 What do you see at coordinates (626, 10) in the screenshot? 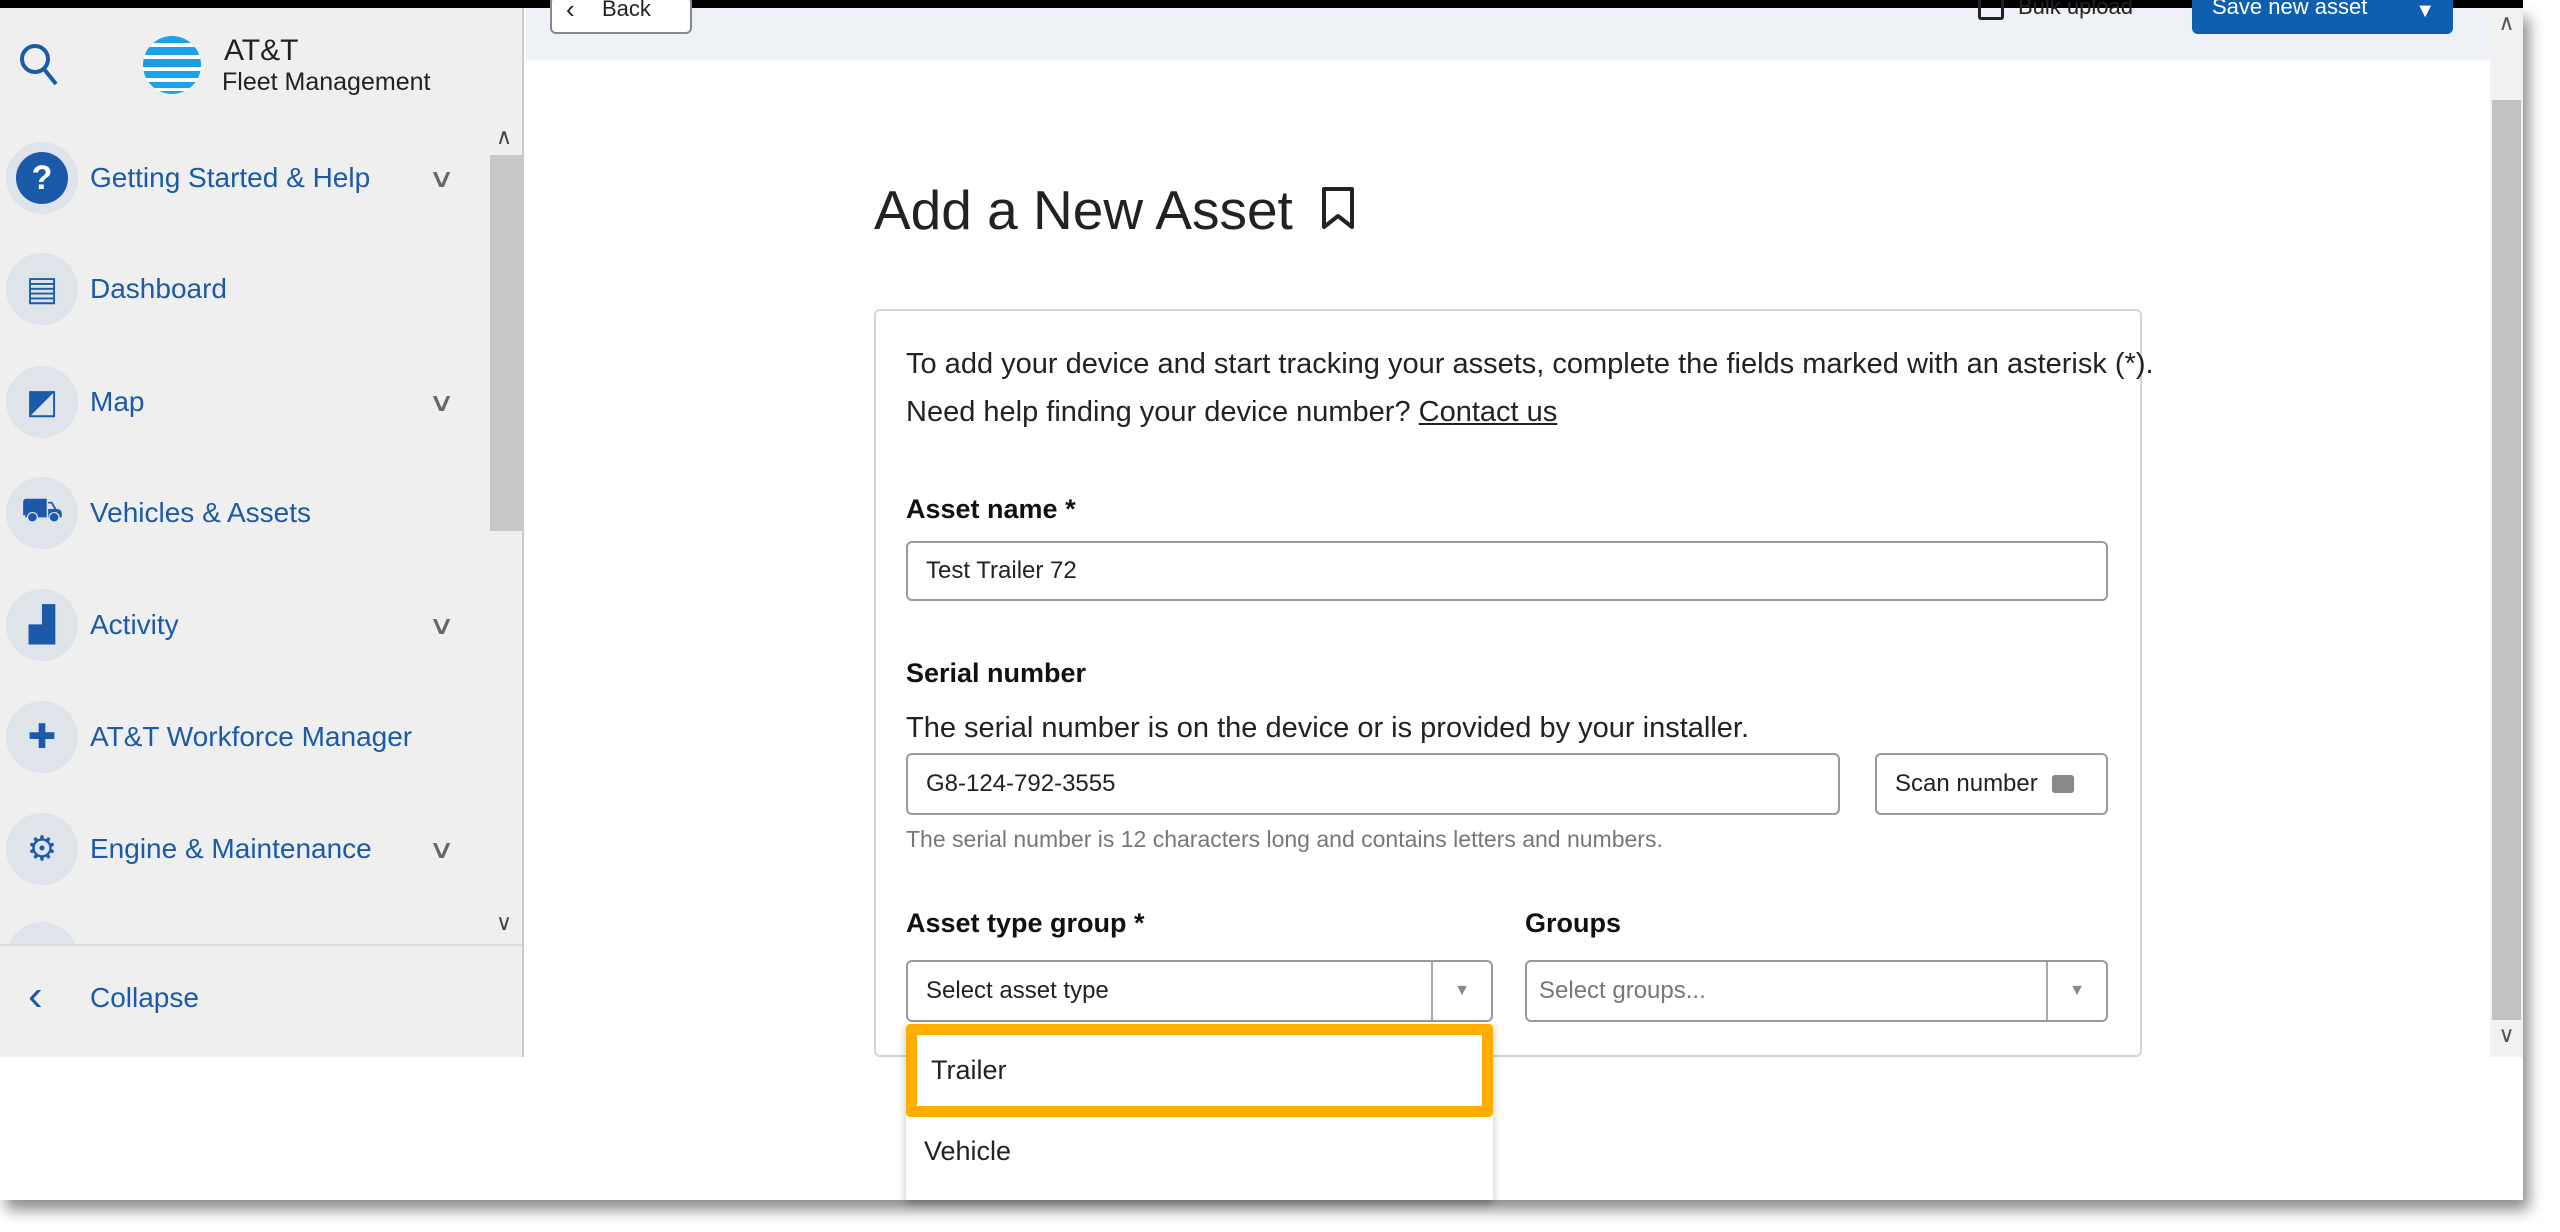
I see `back-label: Back` at bounding box center [626, 10].